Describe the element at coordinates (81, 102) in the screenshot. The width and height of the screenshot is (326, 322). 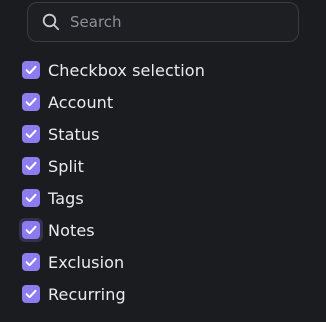
I see `option-label: Account` at that location.